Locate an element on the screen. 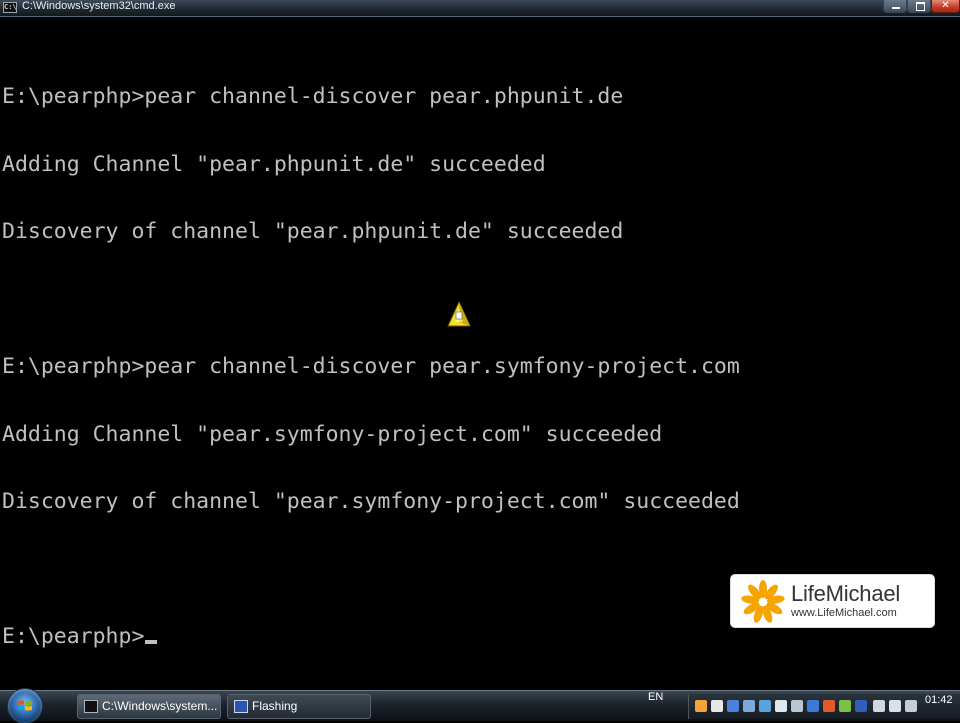 The image size is (960, 723). console-prompt-line: E:\pearphp> is located at coordinates (477, 636).